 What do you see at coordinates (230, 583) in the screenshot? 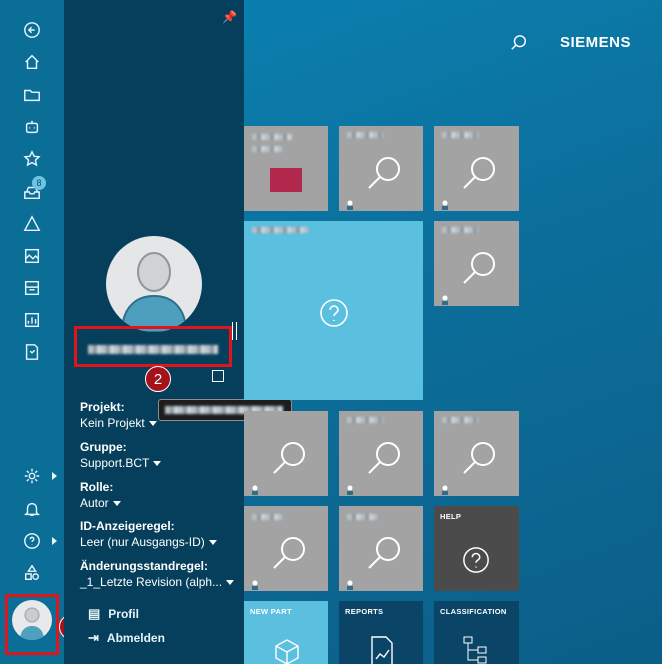
I see `revision-rule-dropdown-icon` at bounding box center [230, 583].